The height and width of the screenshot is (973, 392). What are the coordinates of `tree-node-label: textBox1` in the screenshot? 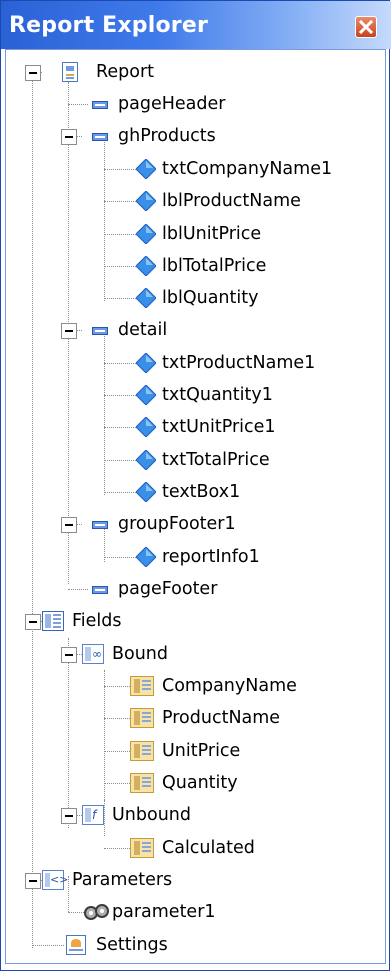 It's located at (201, 492).